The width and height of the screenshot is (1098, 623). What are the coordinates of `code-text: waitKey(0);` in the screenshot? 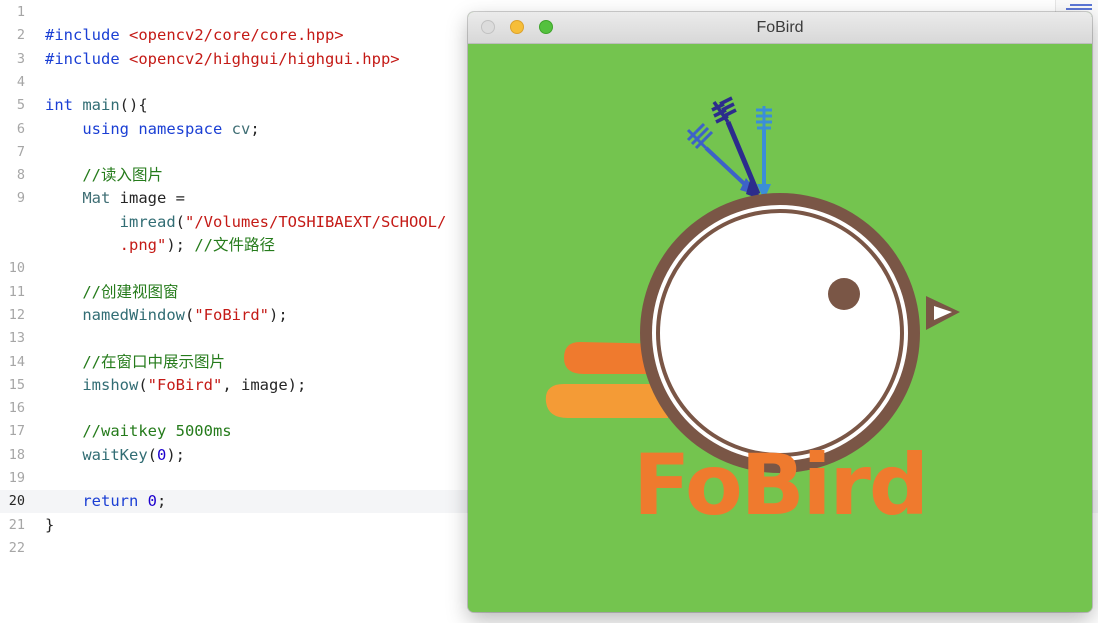 It's located at (115, 455).